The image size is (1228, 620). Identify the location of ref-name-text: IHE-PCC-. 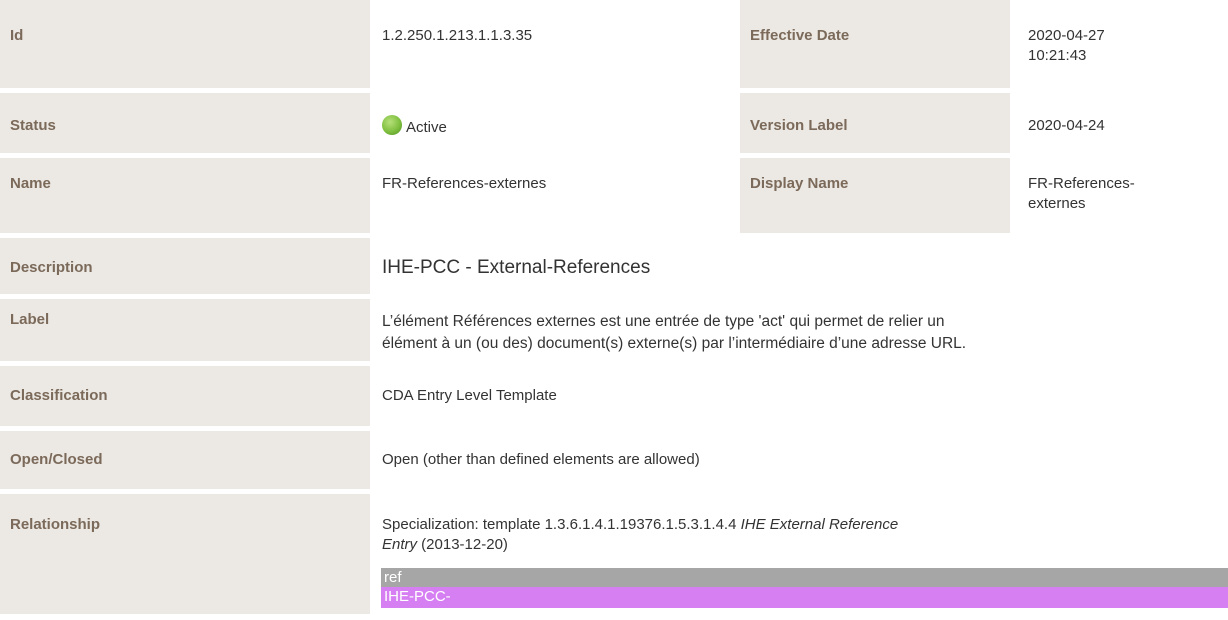
(417, 596).